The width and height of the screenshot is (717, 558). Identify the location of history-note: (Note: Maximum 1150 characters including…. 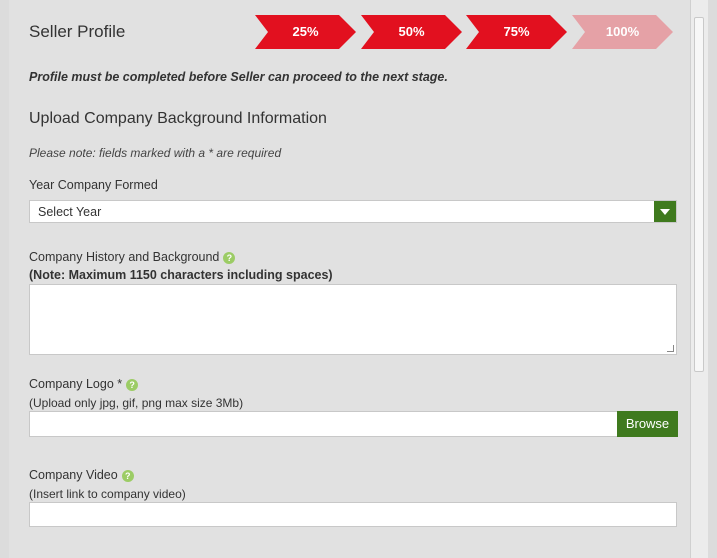
(181, 275).